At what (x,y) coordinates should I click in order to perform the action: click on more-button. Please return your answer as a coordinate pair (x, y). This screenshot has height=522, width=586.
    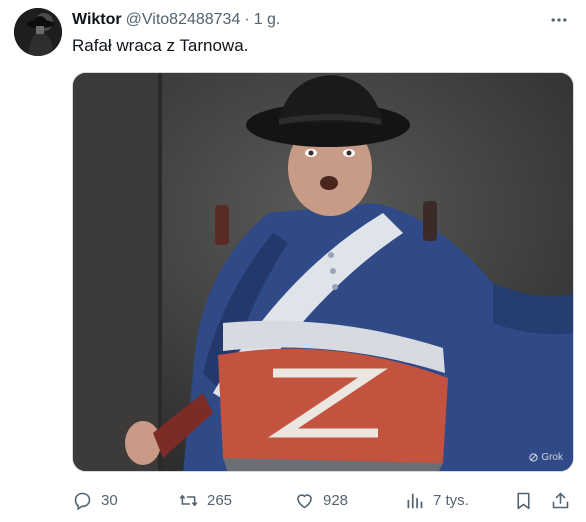
    Looking at the image, I should click on (559, 20).